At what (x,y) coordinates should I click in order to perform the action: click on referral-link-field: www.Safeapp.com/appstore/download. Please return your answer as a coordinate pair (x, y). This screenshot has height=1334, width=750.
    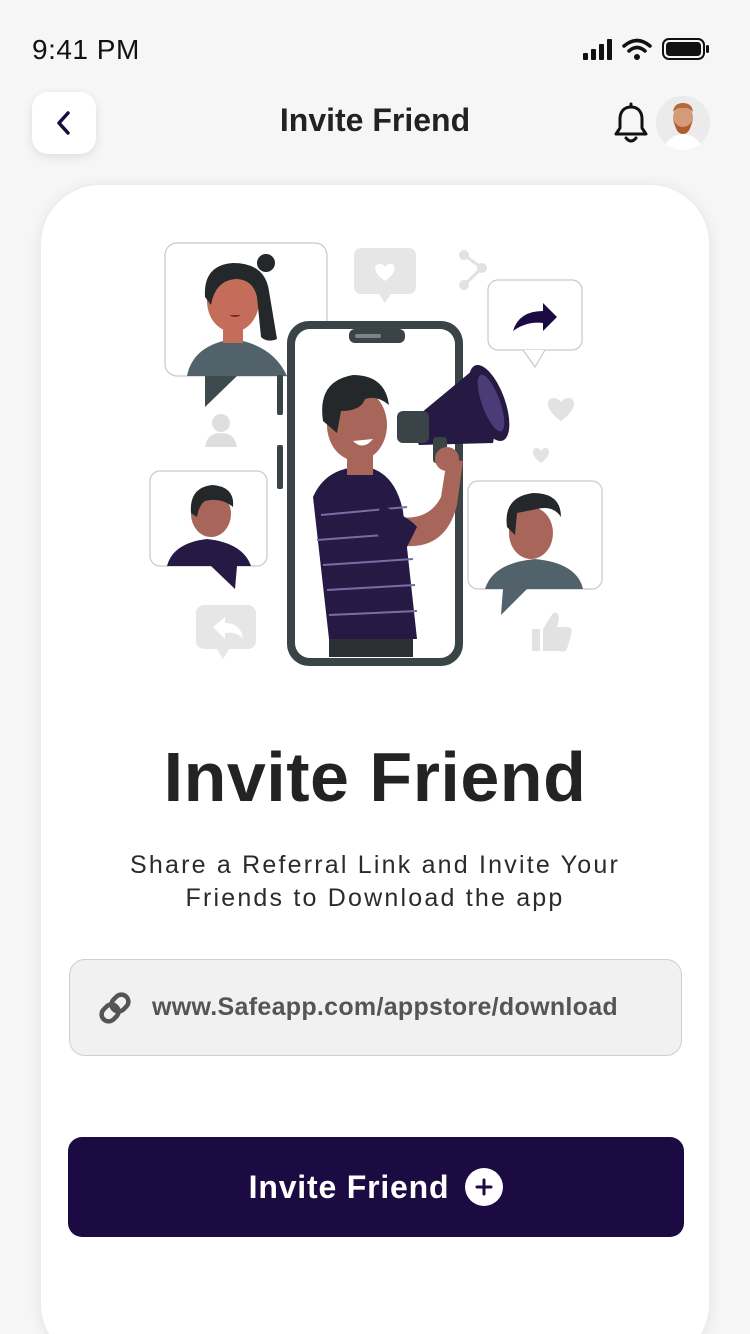
    Looking at the image, I should click on (375, 1007).